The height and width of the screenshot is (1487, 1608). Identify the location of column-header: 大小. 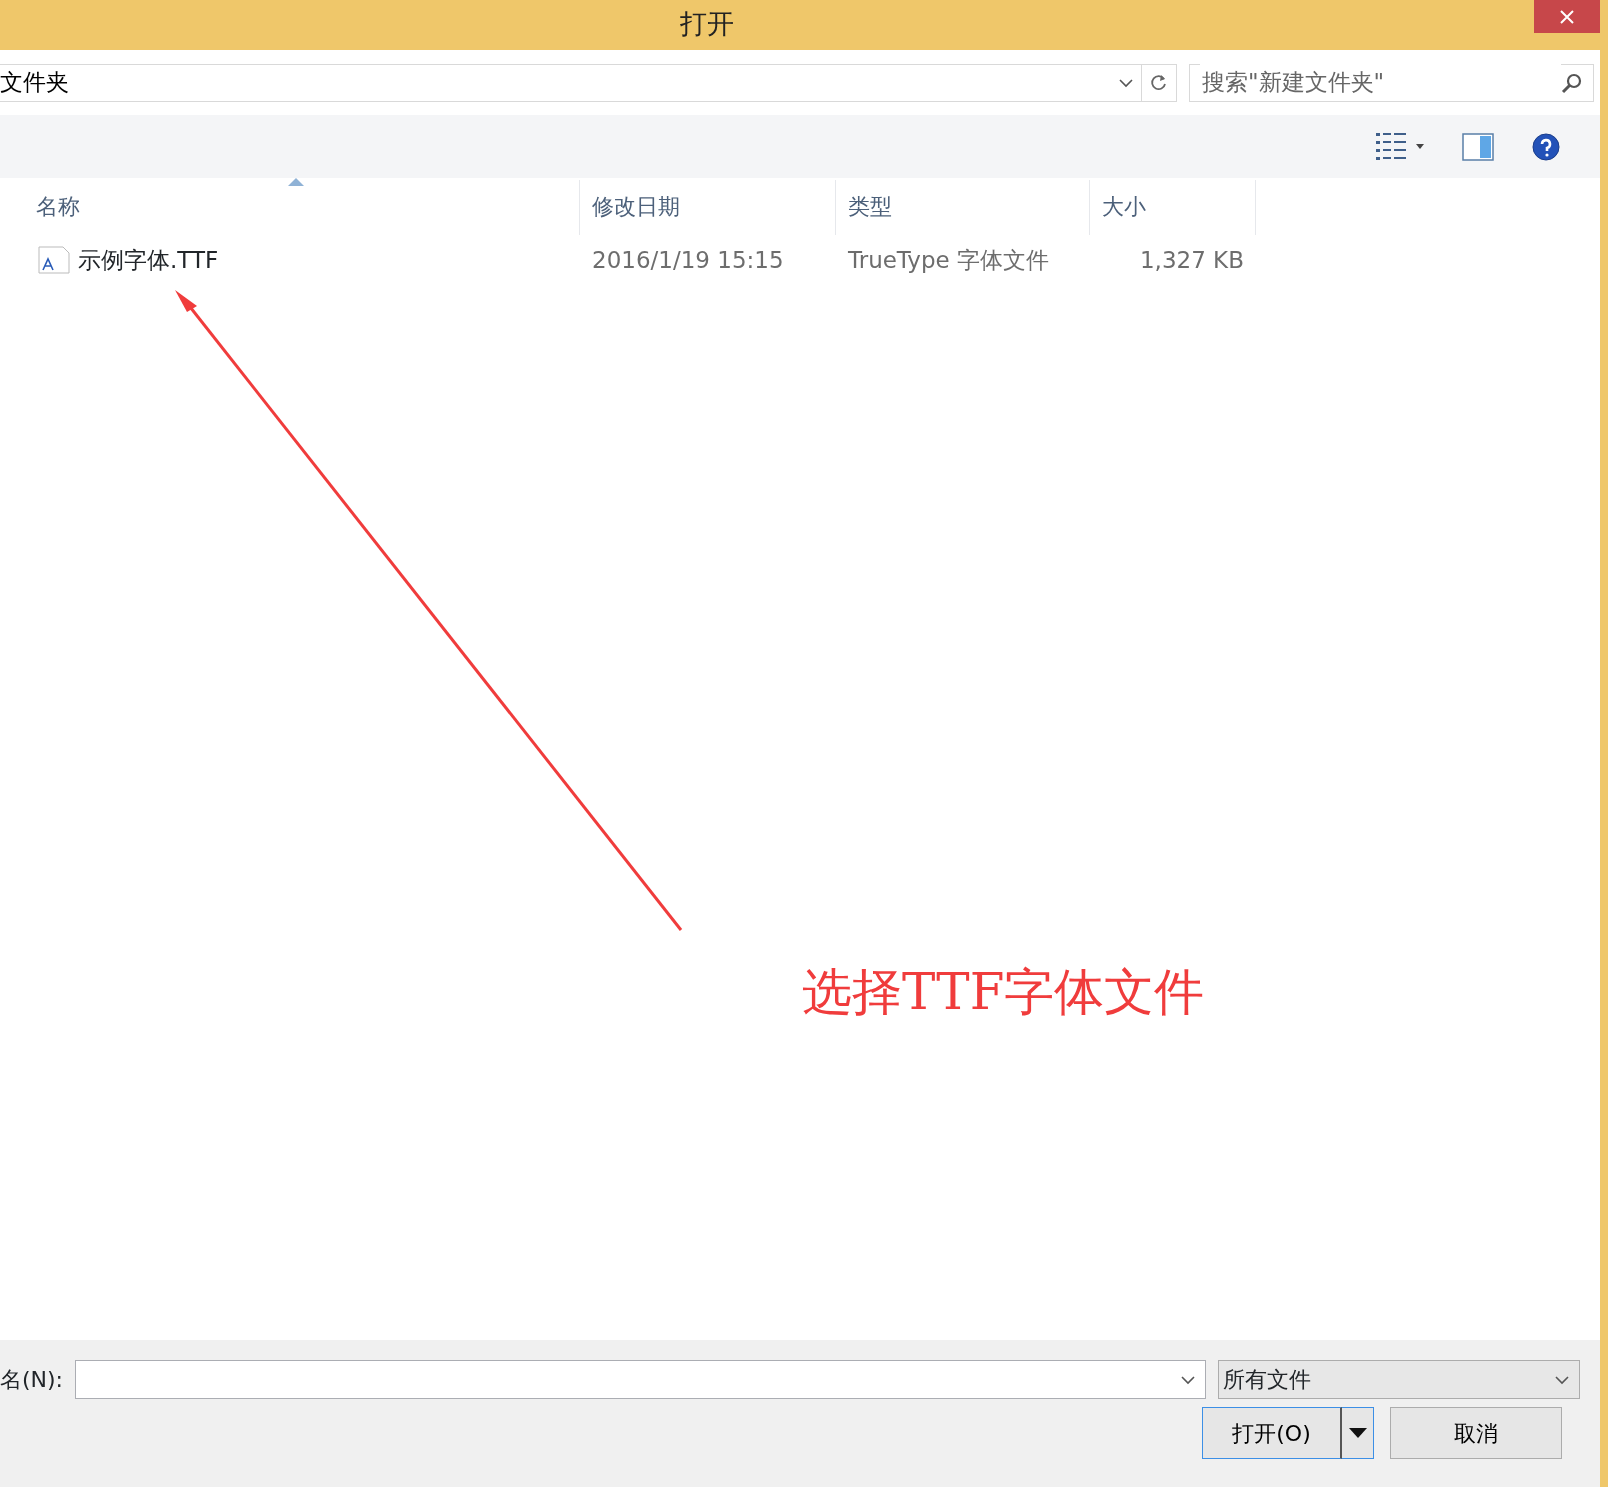
(1173, 207).